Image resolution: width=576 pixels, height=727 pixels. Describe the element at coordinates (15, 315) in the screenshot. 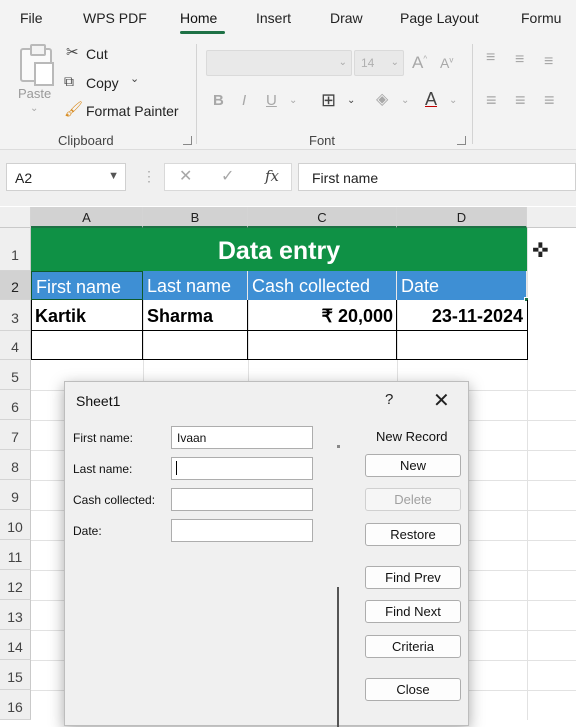

I see `row-header: 3` at that location.